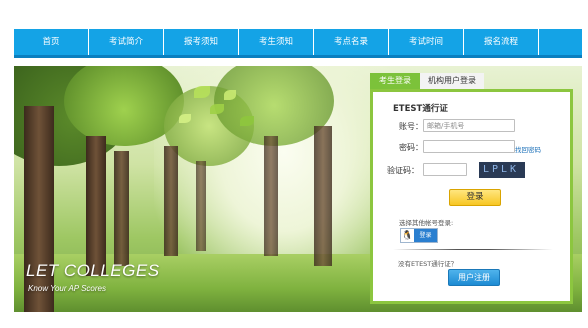 This screenshot has height=328, width=588. I want to click on nav-registration-process: 报名流程, so click(501, 42).